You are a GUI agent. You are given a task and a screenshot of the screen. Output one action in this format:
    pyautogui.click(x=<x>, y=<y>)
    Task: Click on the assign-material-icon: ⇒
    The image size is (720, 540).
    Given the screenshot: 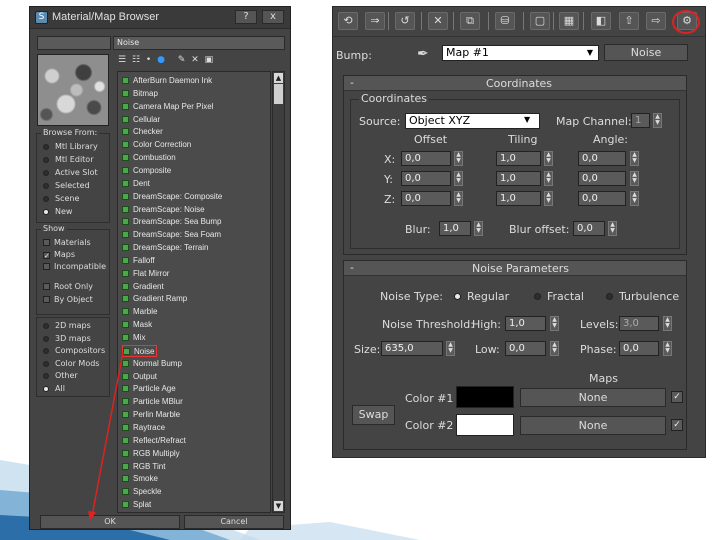 What is the action you would take?
    pyautogui.click(x=375, y=21)
    